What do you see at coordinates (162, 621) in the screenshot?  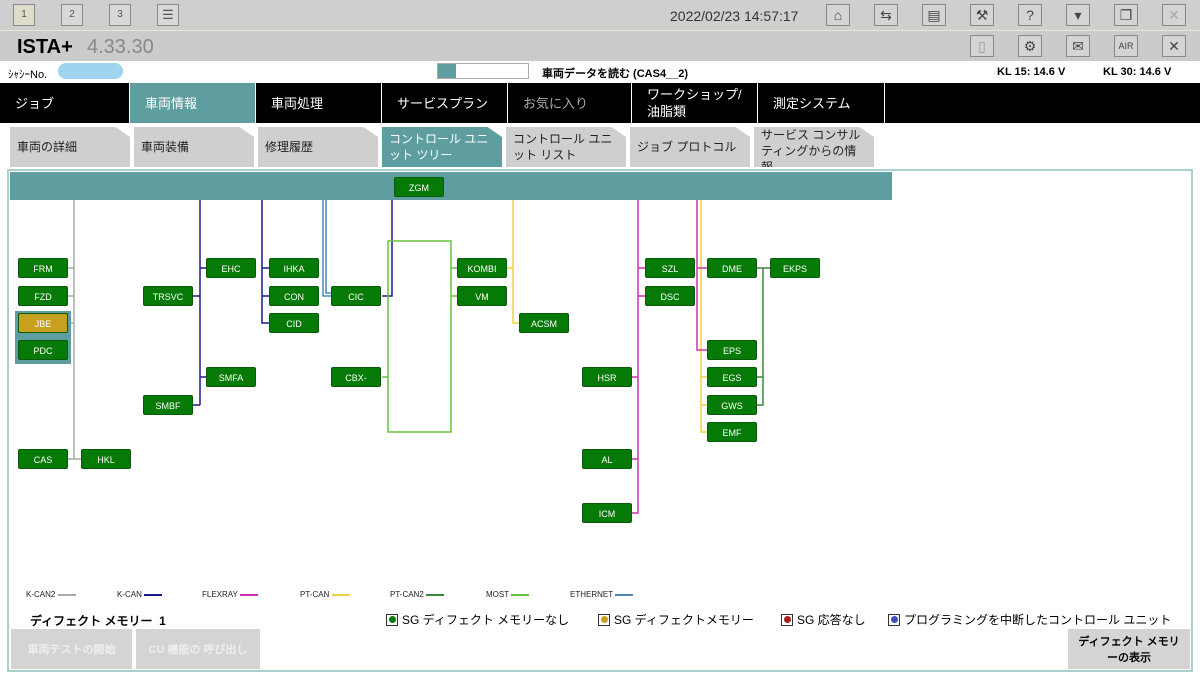 I see `fault-memory-count: 1` at bounding box center [162, 621].